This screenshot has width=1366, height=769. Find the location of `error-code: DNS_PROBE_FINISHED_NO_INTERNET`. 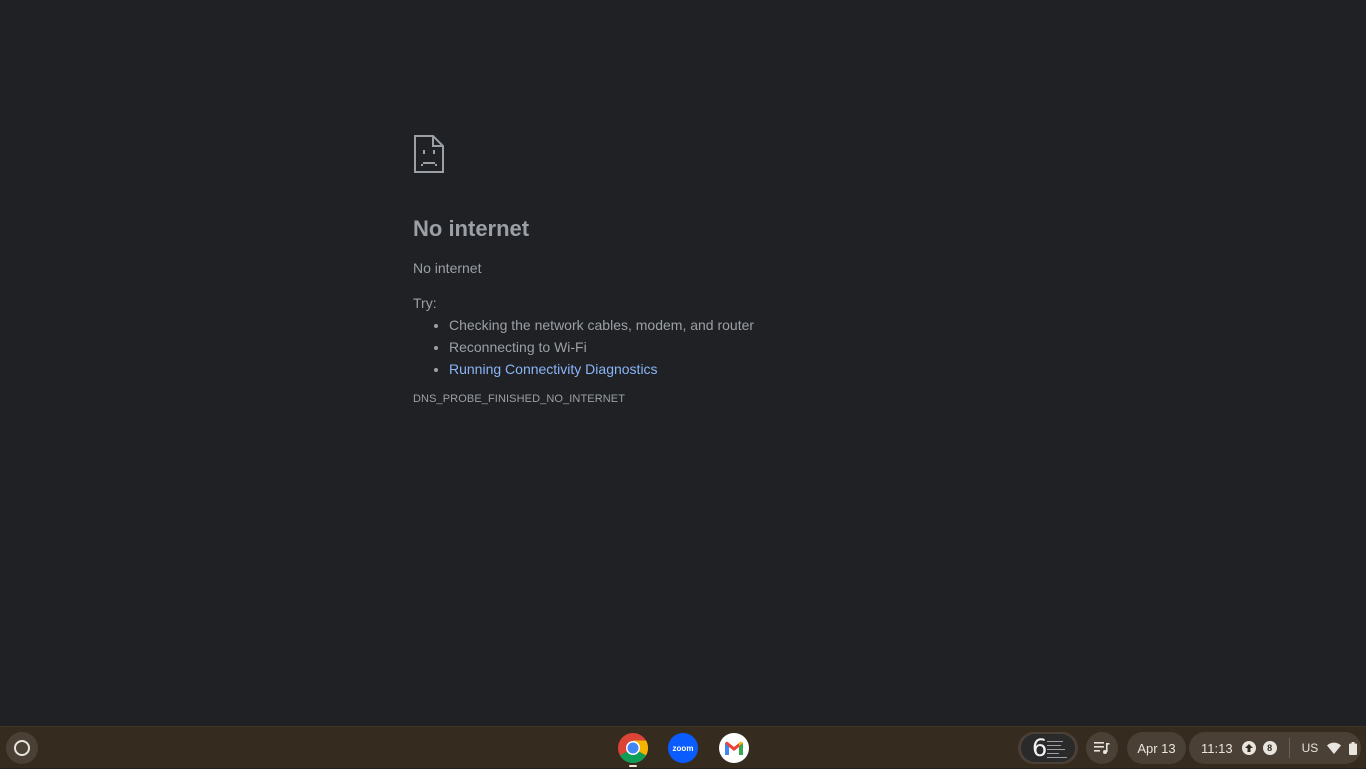

error-code: DNS_PROBE_FINISHED_NO_INTERNET is located at coordinates (519, 399).